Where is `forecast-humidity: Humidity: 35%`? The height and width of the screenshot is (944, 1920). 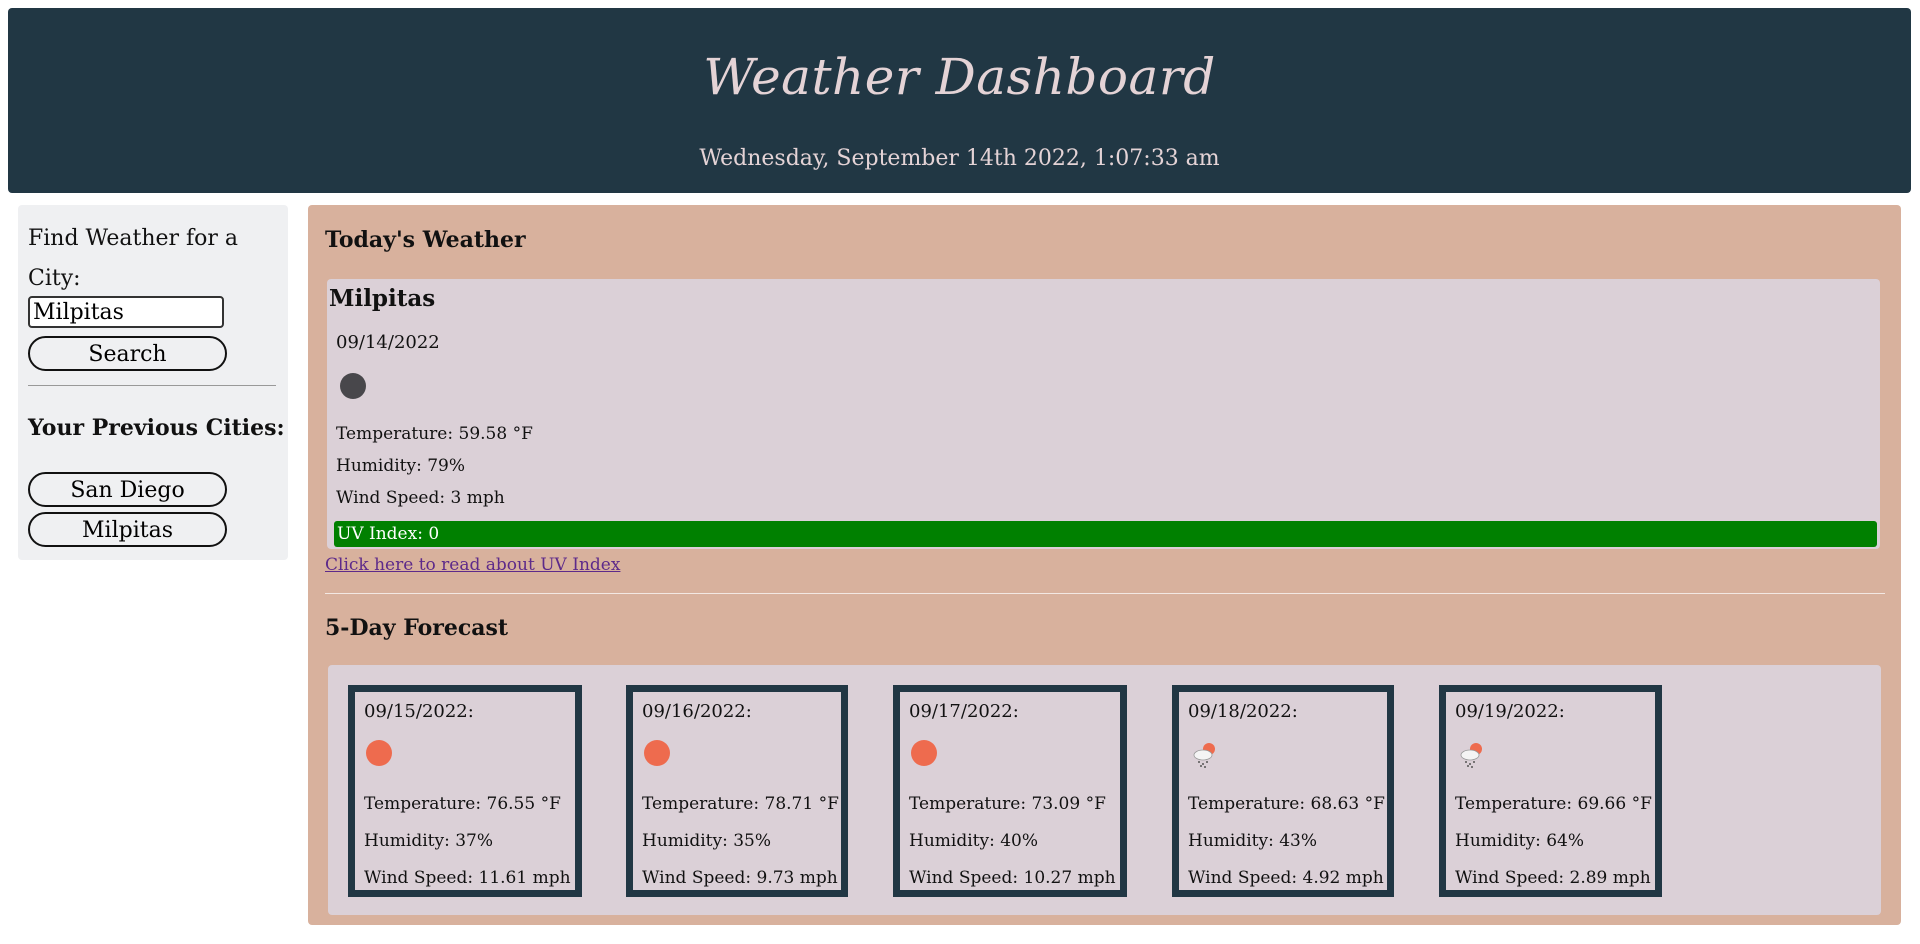 forecast-humidity: Humidity: 35% is located at coordinates (707, 841).